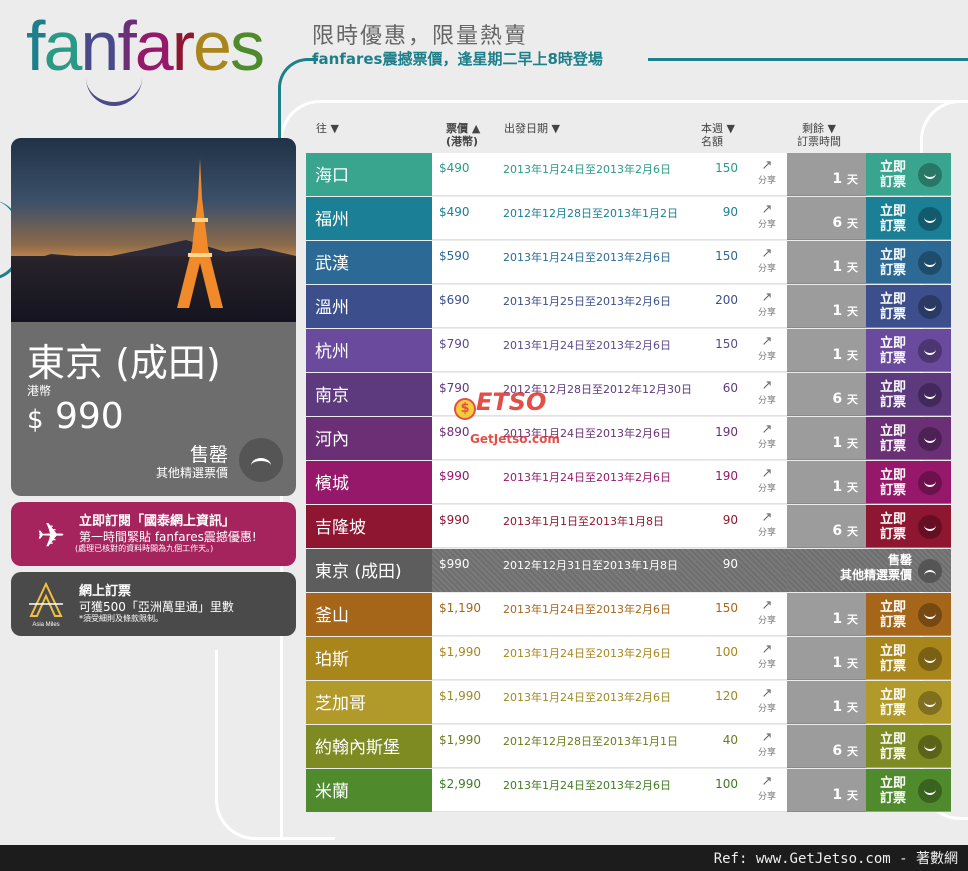 This screenshot has width=968, height=871. Describe the element at coordinates (369, 702) in the screenshot. I see `fare-destination: 芝加哥` at that location.